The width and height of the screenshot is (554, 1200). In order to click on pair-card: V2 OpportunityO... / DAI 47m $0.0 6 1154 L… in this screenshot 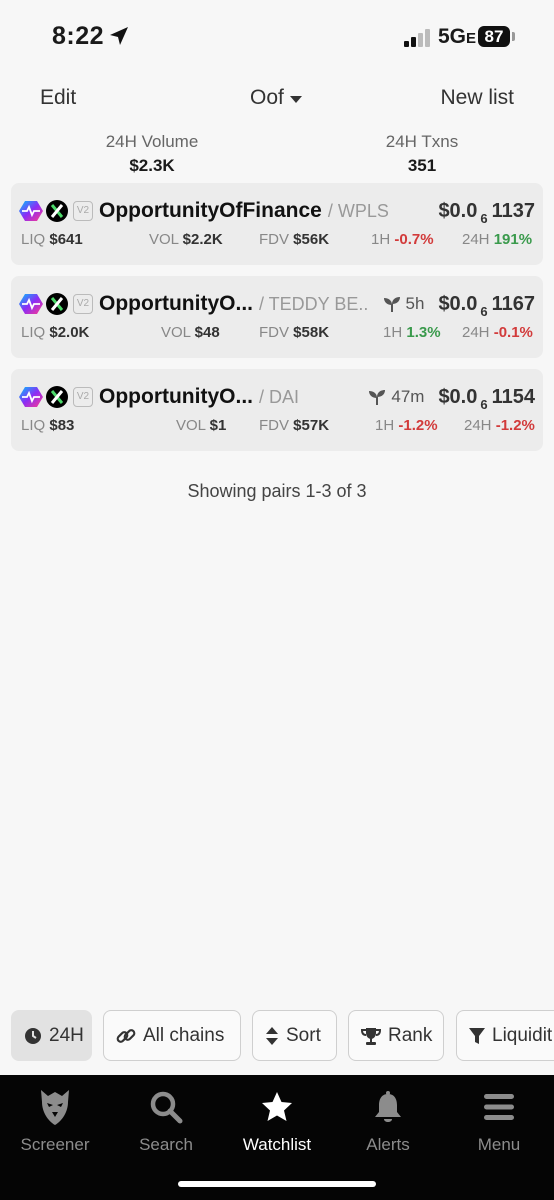, I will do `click(277, 410)`.